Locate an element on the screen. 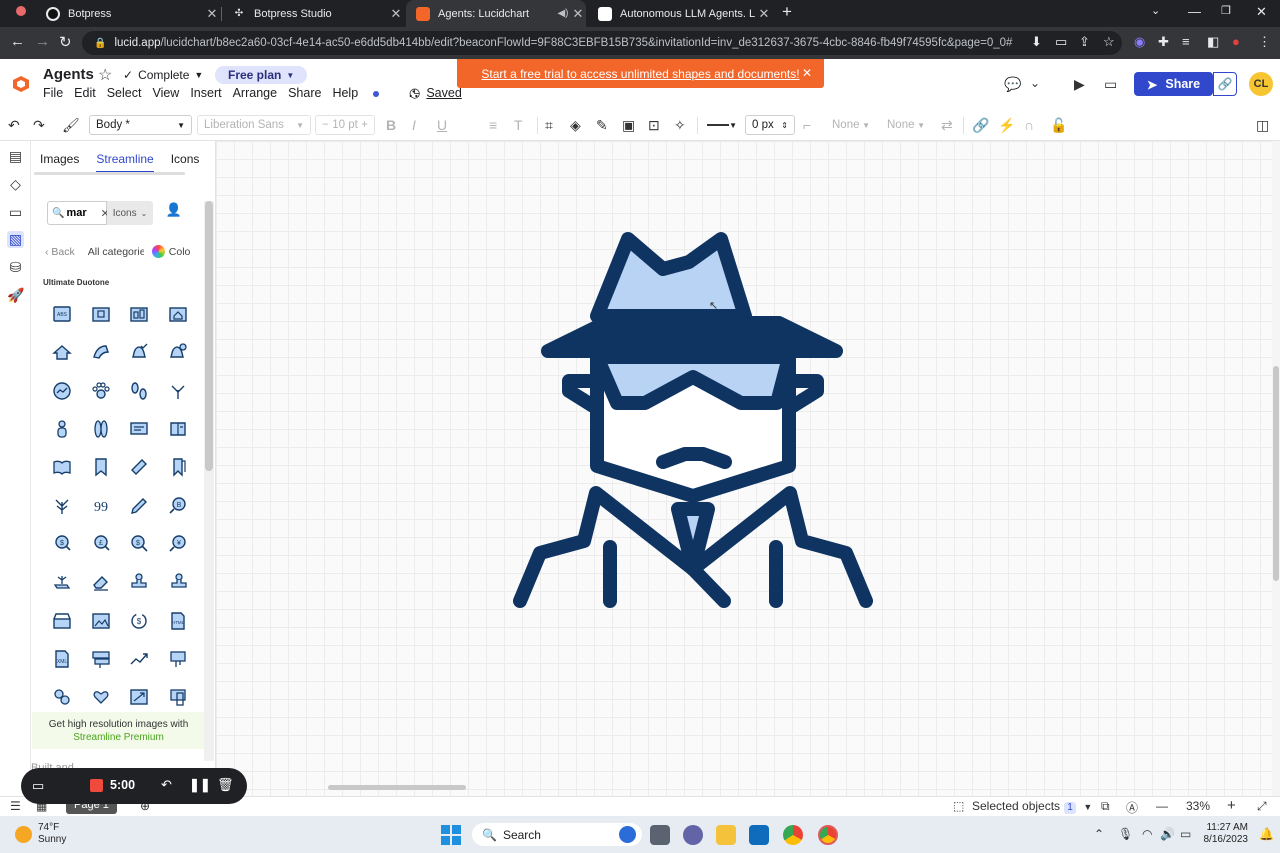 The width and height of the screenshot is (1280, 853). bold-icon: B is located at coordinates (391, 125).